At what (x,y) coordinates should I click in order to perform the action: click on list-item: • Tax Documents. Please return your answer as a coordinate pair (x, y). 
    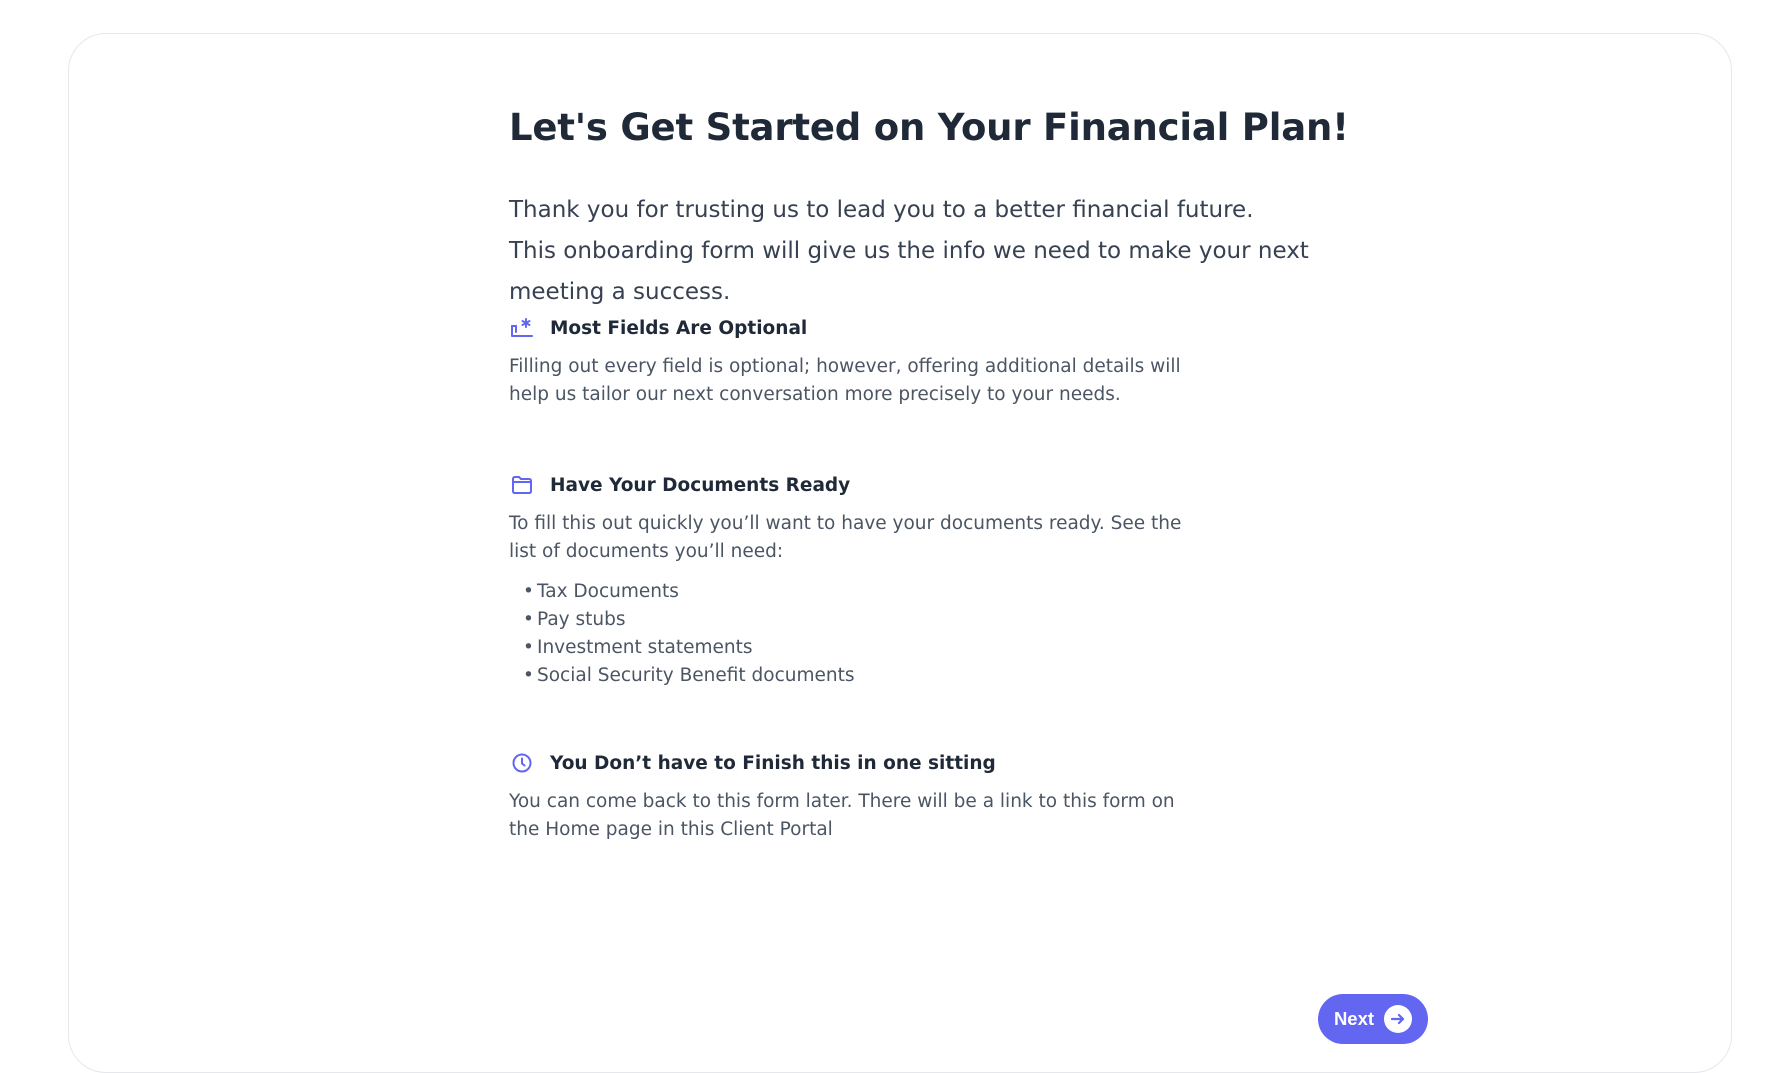
    Looking at the image, I should click on (601, 591).